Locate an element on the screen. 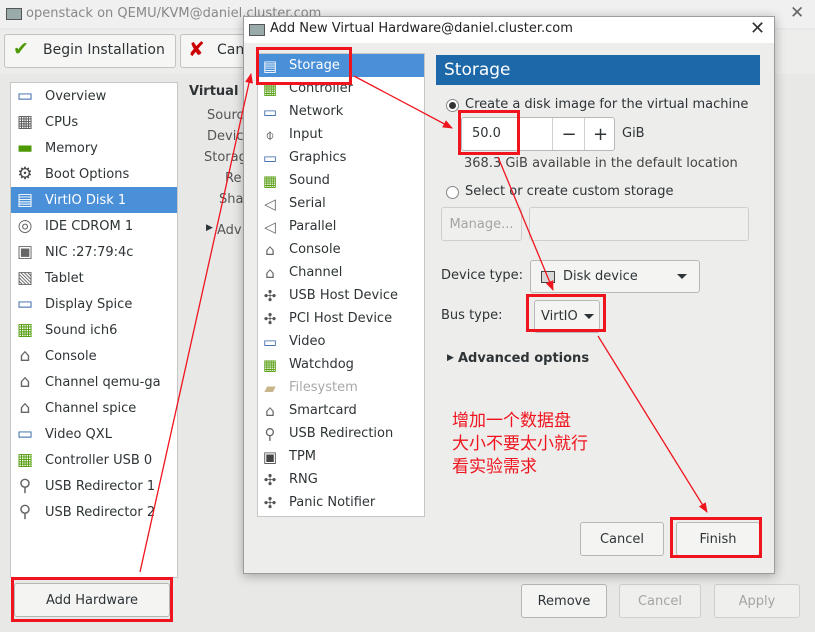  begin-installation-button: ✔ Begin Installation is located at coordinates (90, 51).